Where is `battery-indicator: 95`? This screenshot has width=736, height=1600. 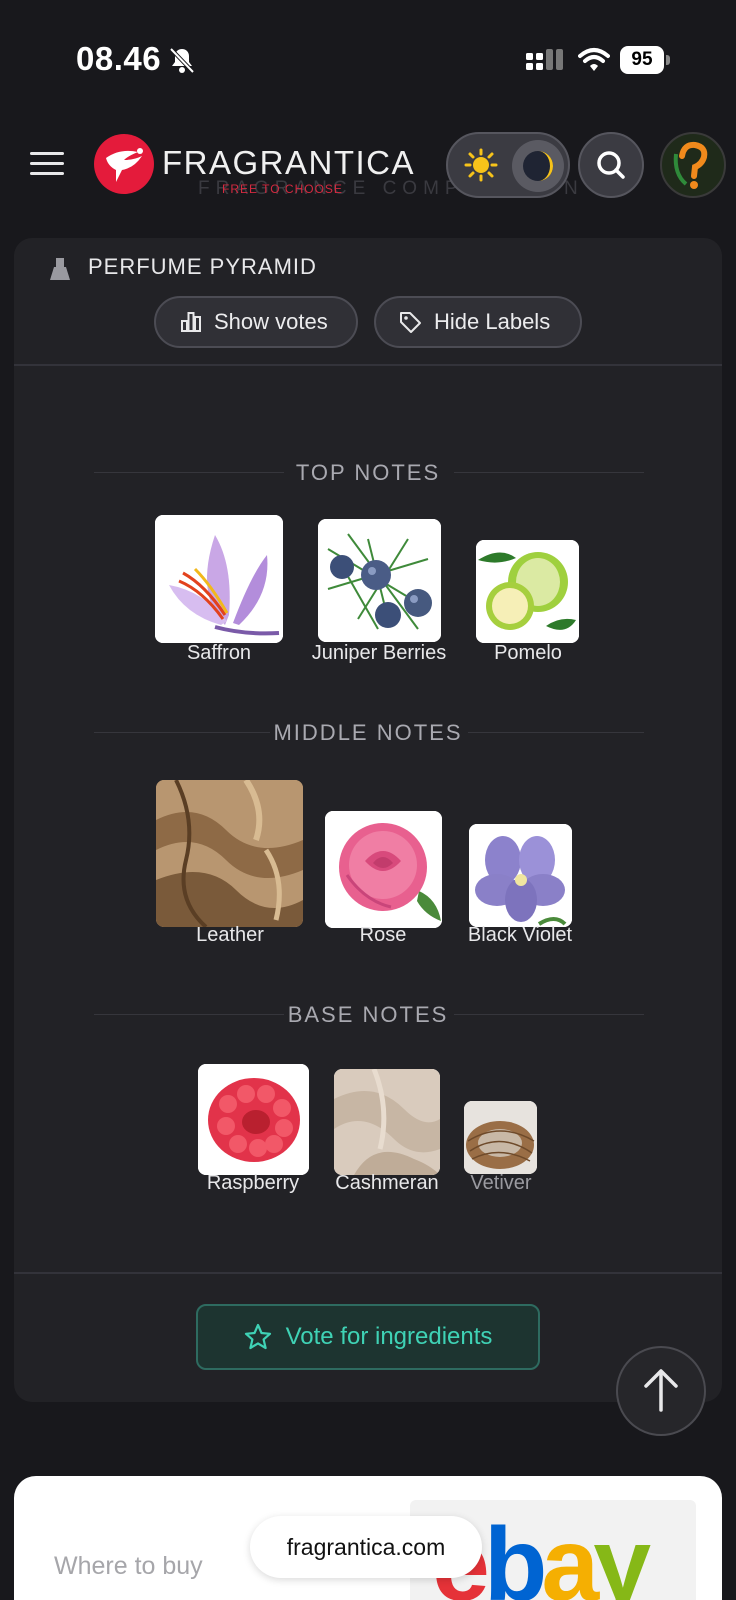
battery-indicator: 95 is located at coordinates (645, 60).